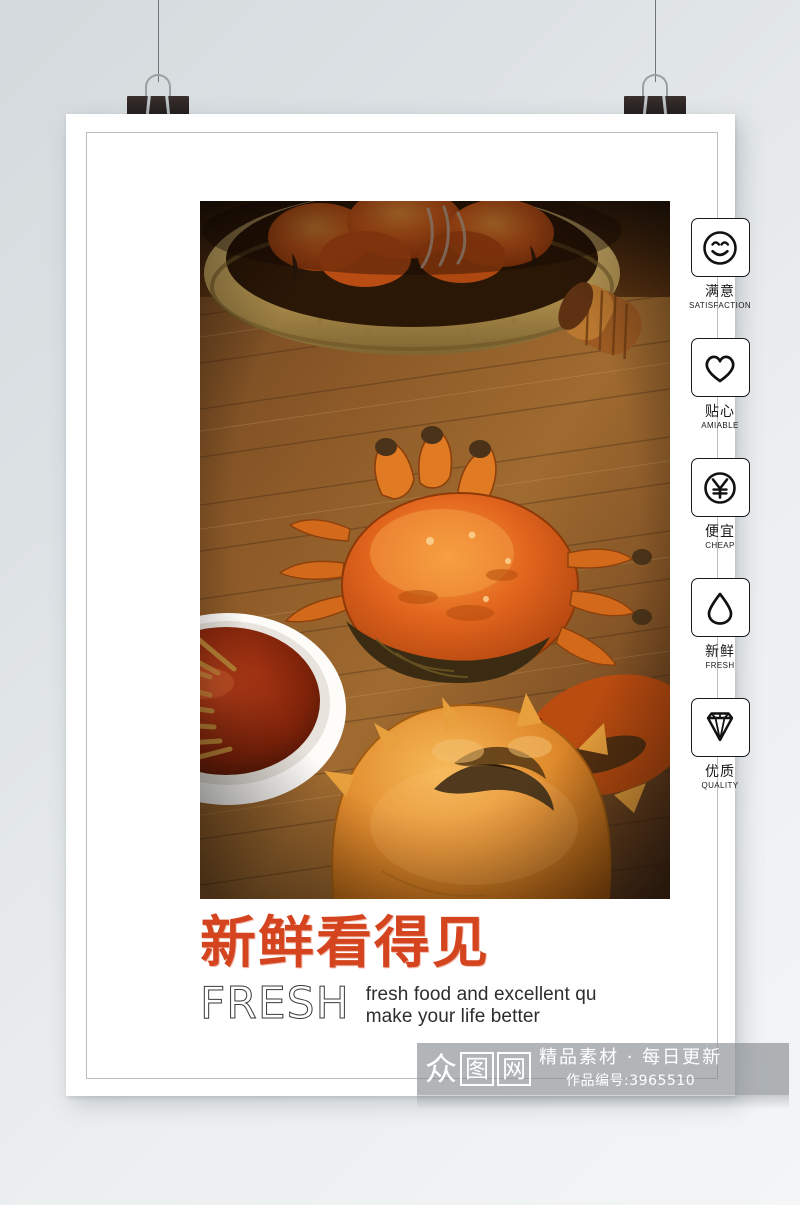  What do you see at coordinates (452, 1017) in the screenshot?
I see `tagline-line-2: make your life better` at bounding box center [452, 1017].